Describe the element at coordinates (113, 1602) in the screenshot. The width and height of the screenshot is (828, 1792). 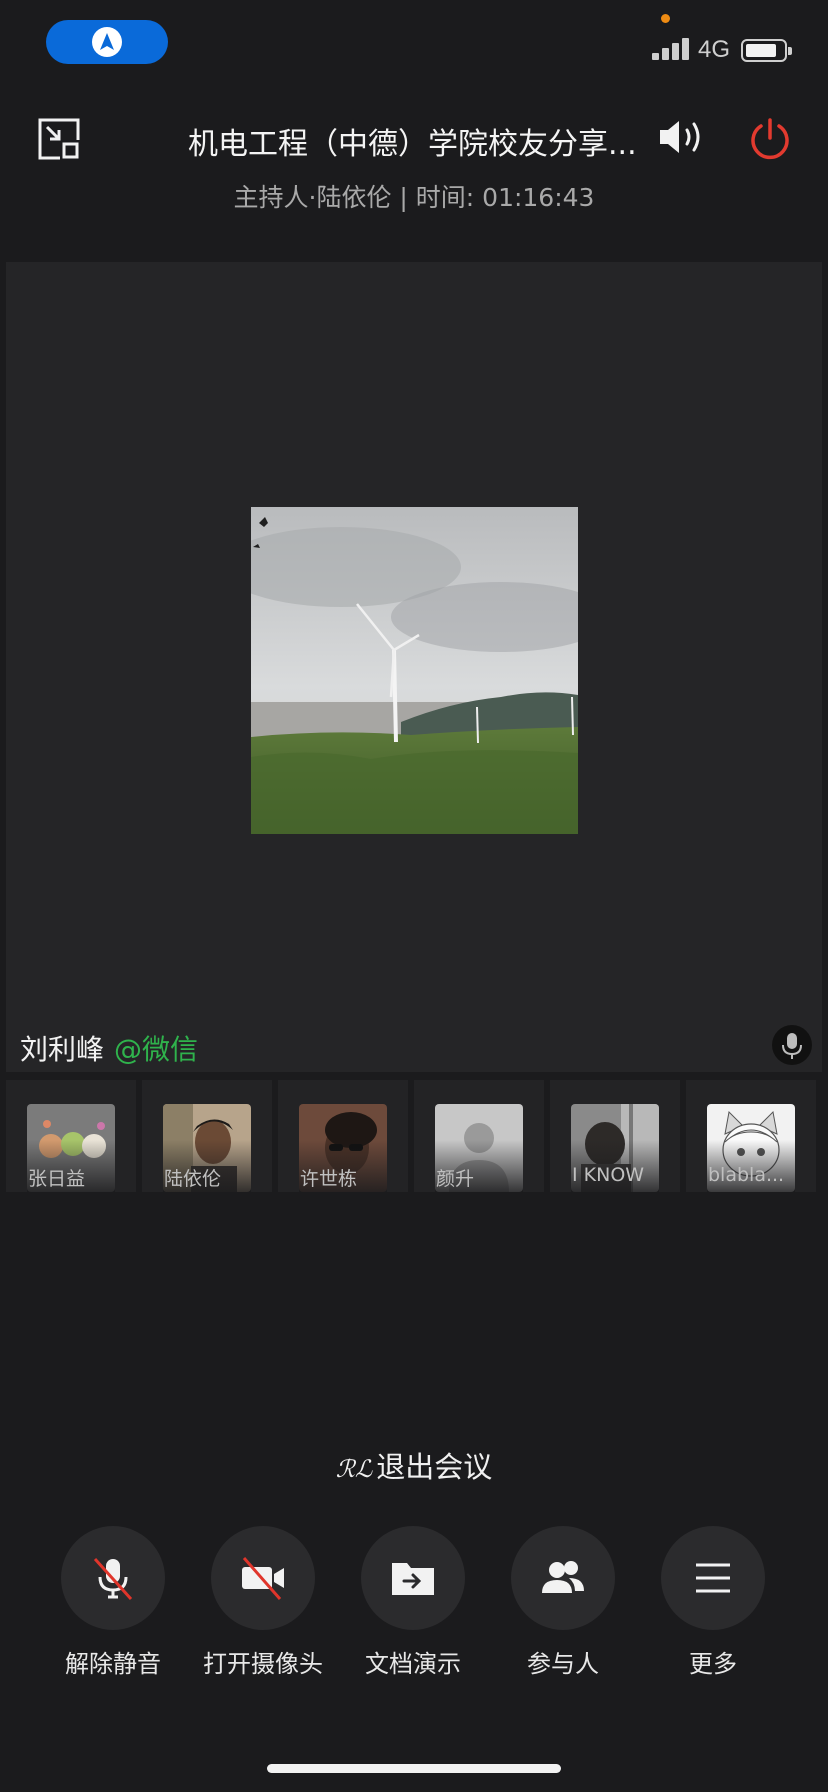
I see `unmute-button: 解除静音` at that location.